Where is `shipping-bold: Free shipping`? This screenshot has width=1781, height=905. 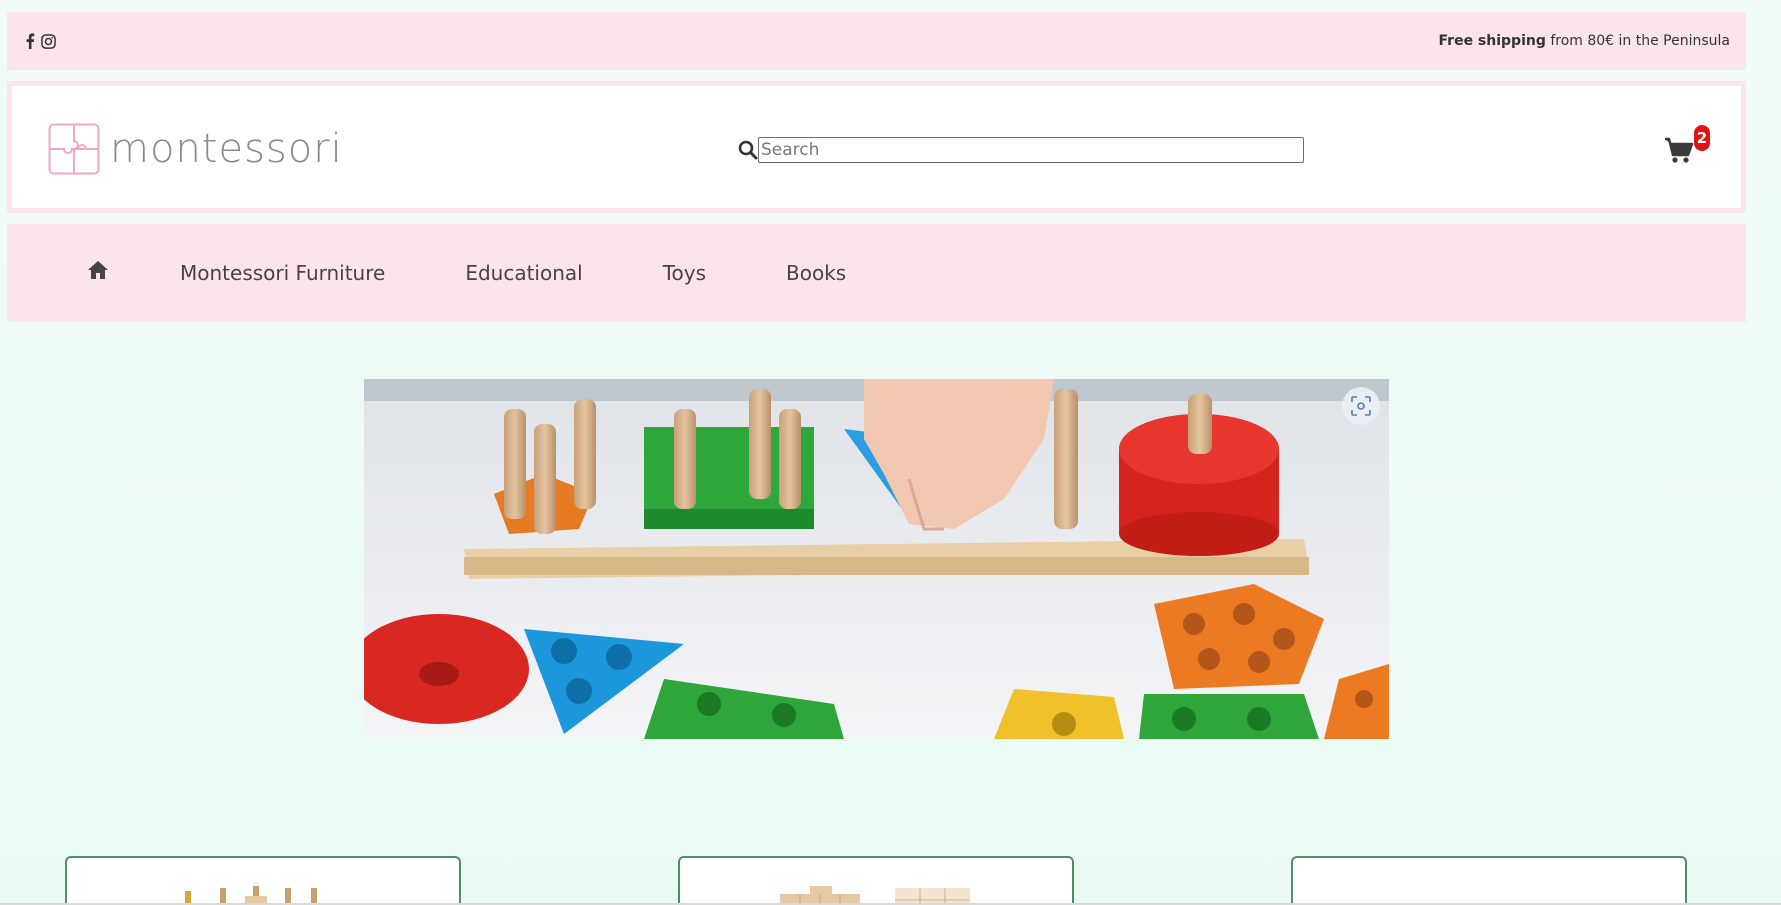
shipping-bold: Free shipping is located at coordinates (1492, 41).